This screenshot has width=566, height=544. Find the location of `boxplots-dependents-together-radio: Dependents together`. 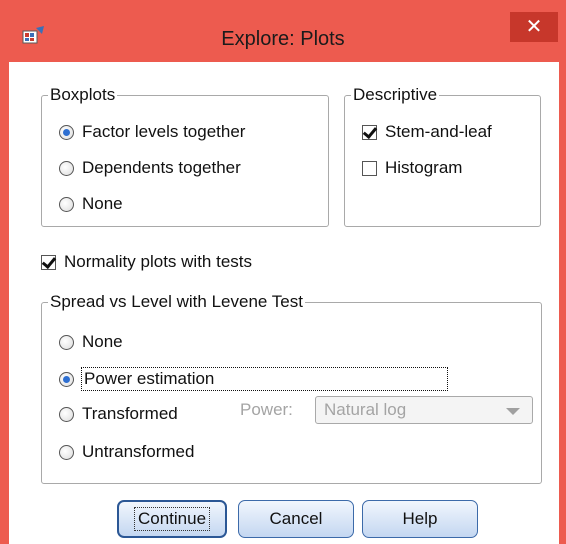

boxplots-dependents-together-radio: Dependents together is located at coordinates (150, 168).